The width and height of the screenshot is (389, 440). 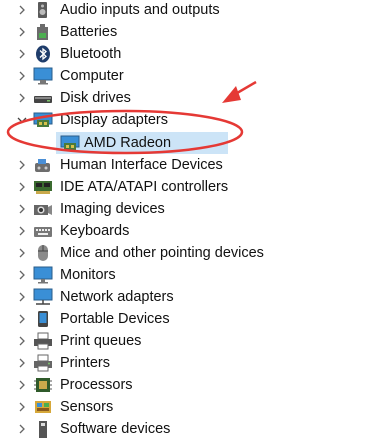 What do you see at coordinates (43, 385) in the screenshot?
I see `processor-icon` at bounding box center [43, 385].